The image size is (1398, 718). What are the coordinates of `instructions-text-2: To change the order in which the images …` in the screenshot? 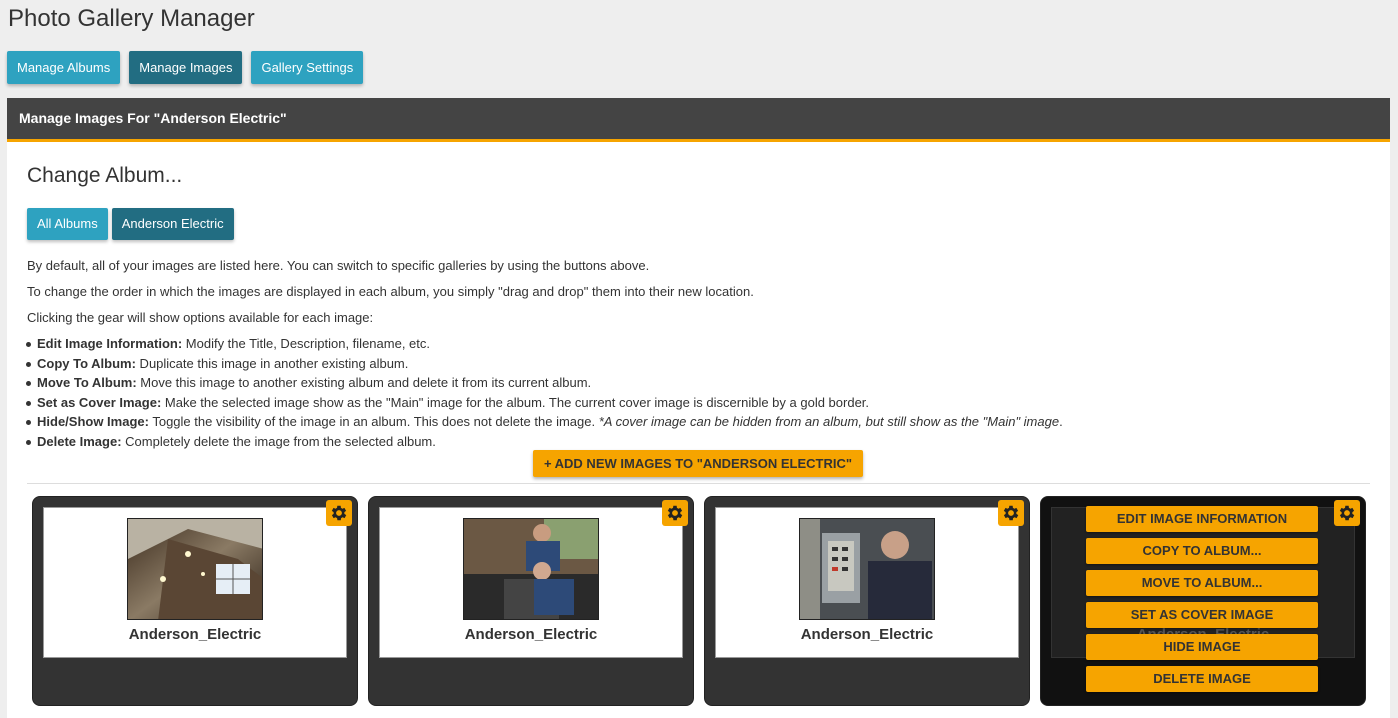 It's located at (390, 291).